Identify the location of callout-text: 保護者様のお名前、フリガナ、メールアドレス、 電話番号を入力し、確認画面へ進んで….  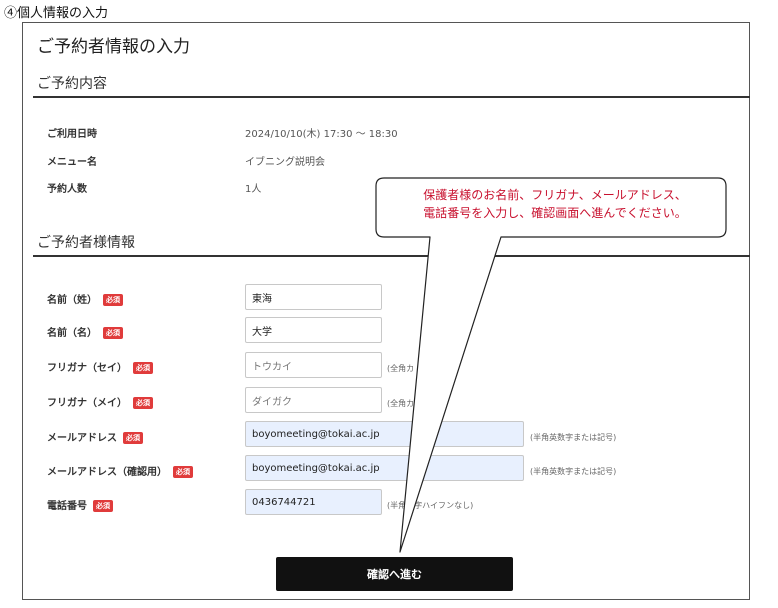
(555, 204).